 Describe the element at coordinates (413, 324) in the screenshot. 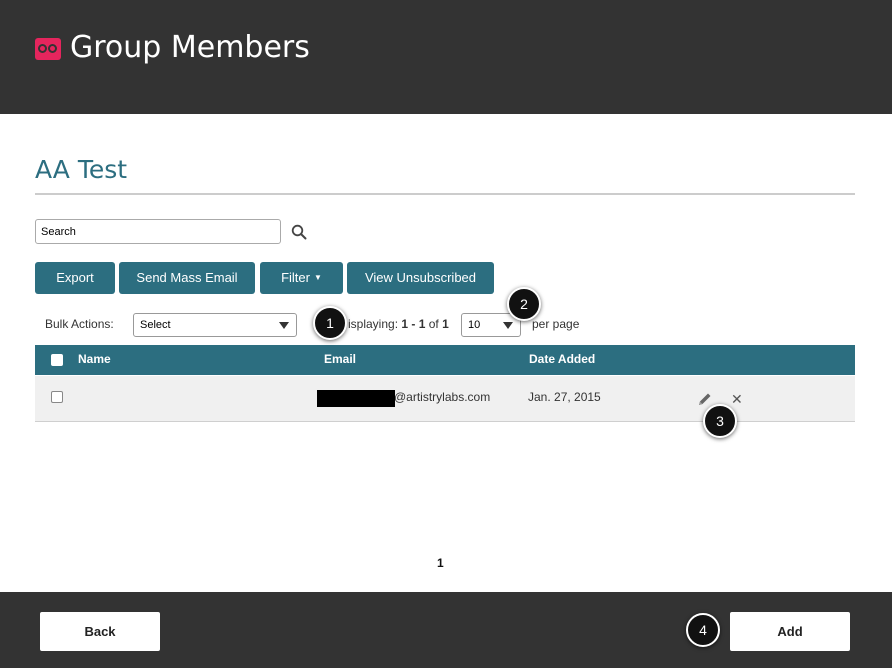

I see `displaying-range: 1 - 1` at that location.